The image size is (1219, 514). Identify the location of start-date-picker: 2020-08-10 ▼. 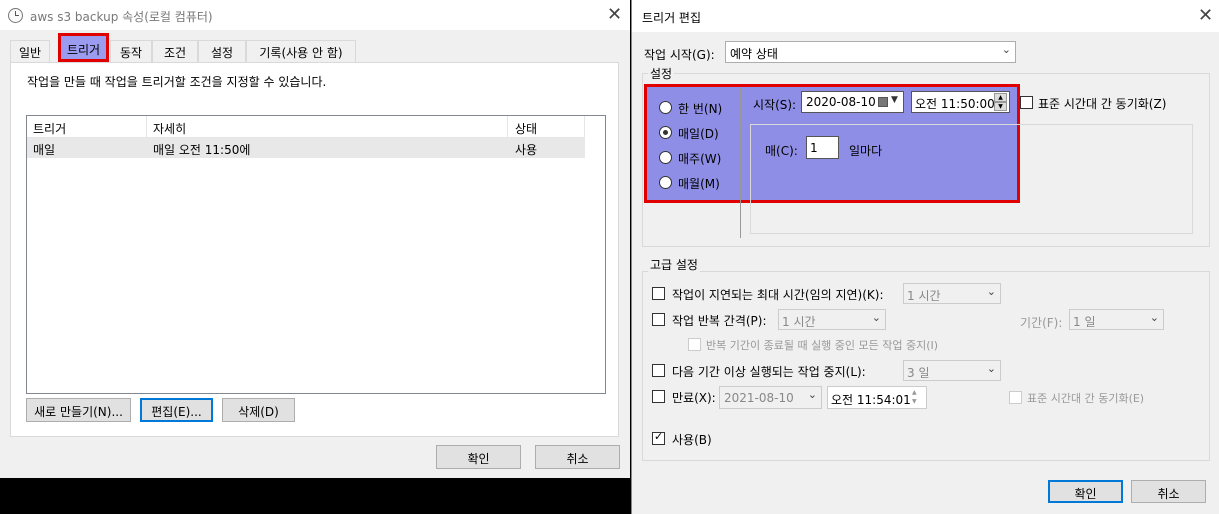
(852, 102).